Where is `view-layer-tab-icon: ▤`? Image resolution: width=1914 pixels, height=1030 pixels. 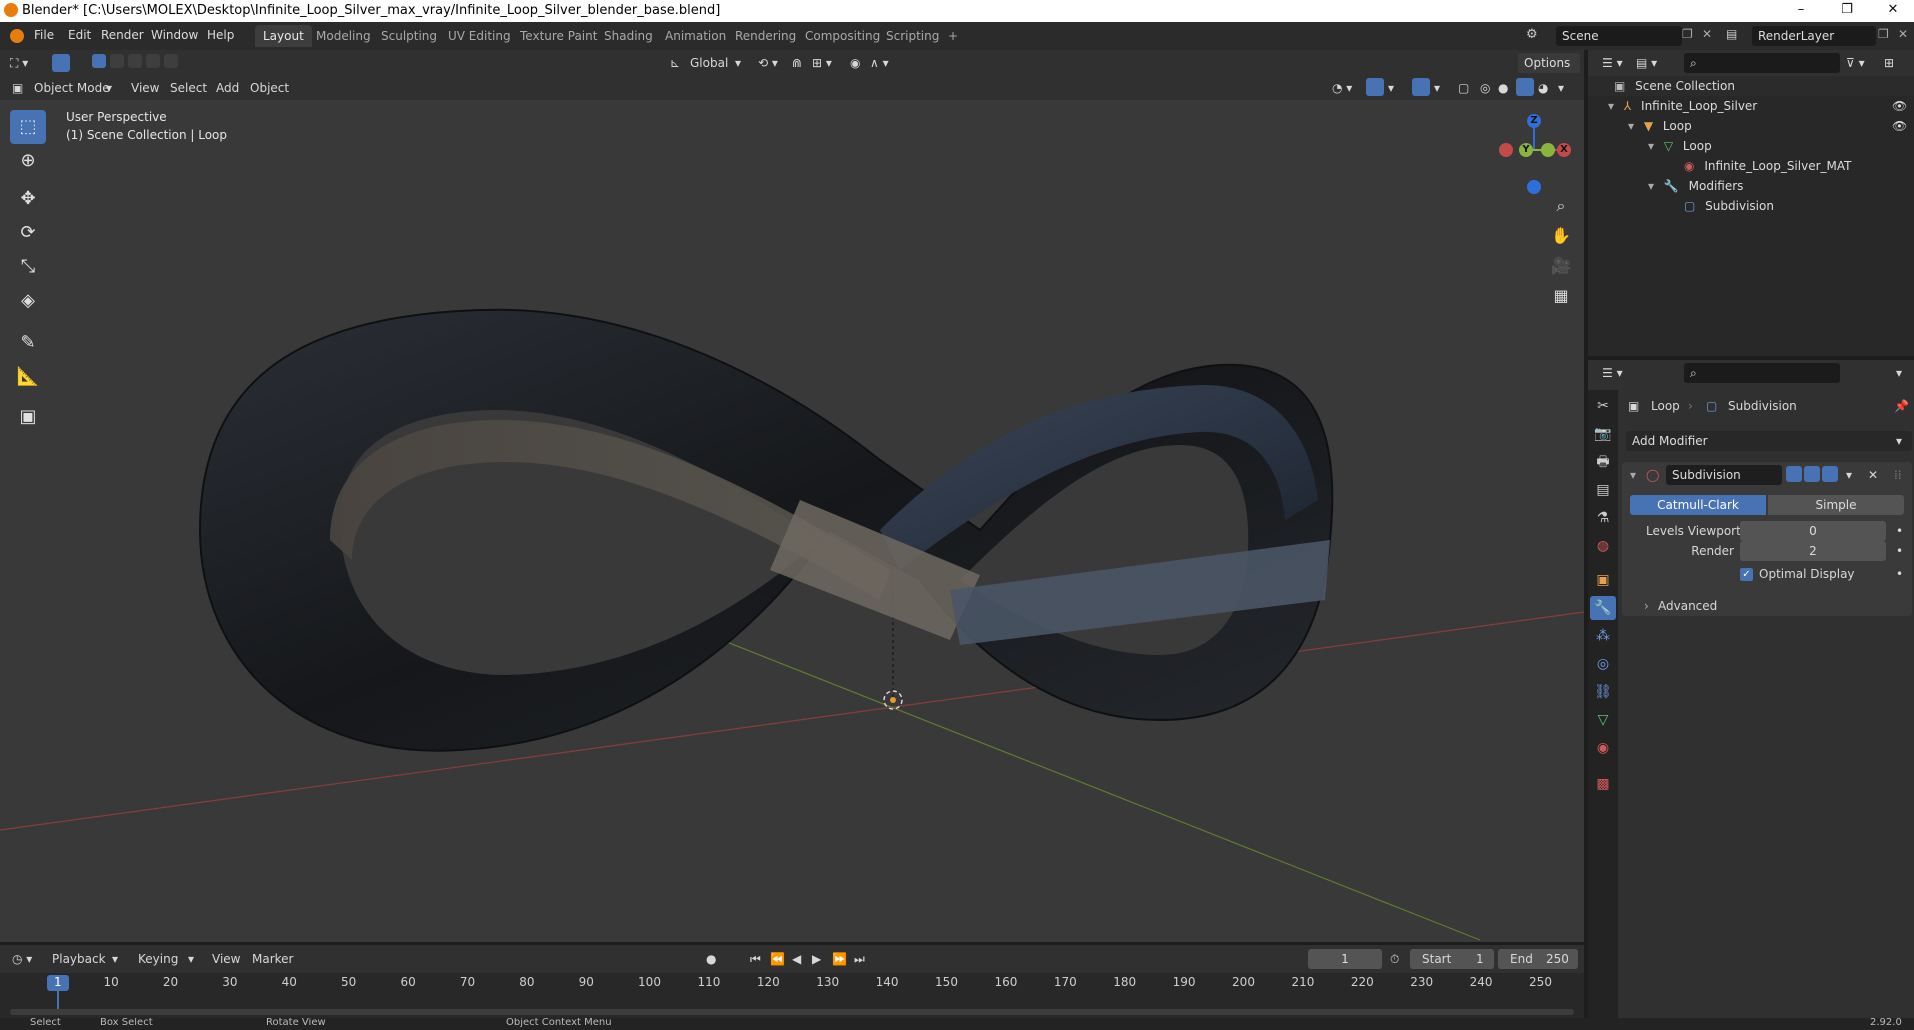 view-layer-tab-icon: ▤ is located at coordinates (1603, 490).